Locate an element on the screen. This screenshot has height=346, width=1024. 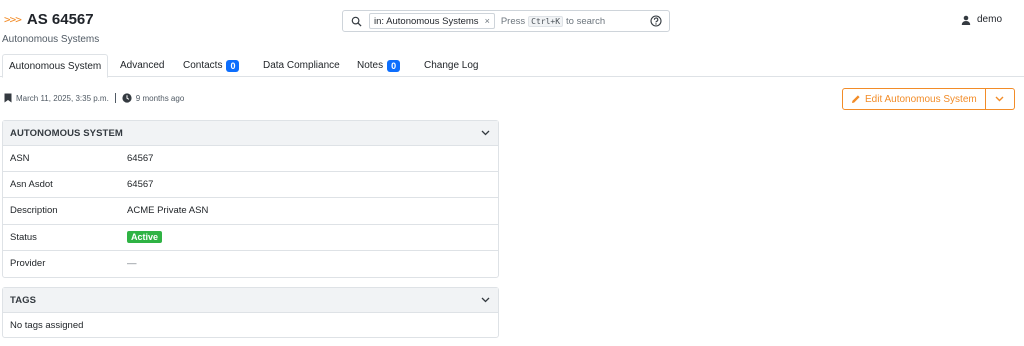
table-row: Asn Asdot 64567 is located at coordinates (250, 185).